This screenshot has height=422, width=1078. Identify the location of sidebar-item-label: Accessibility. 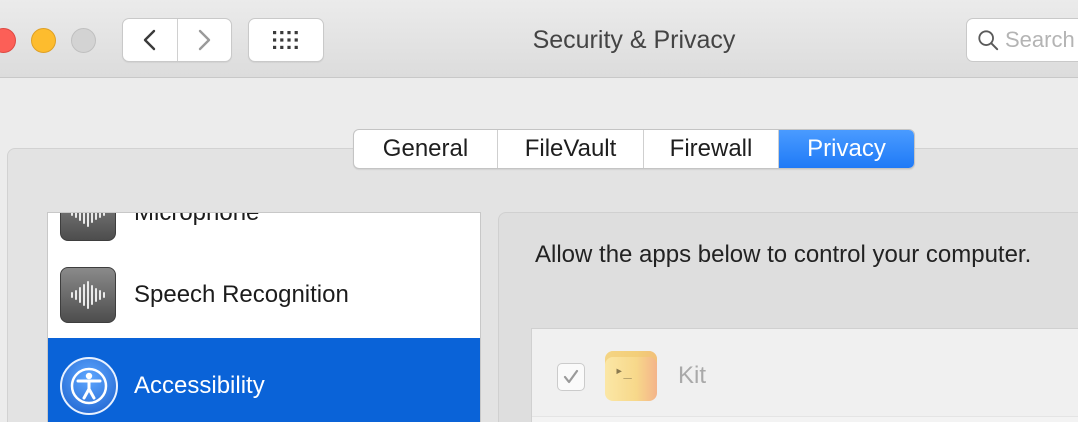
(199, 385).